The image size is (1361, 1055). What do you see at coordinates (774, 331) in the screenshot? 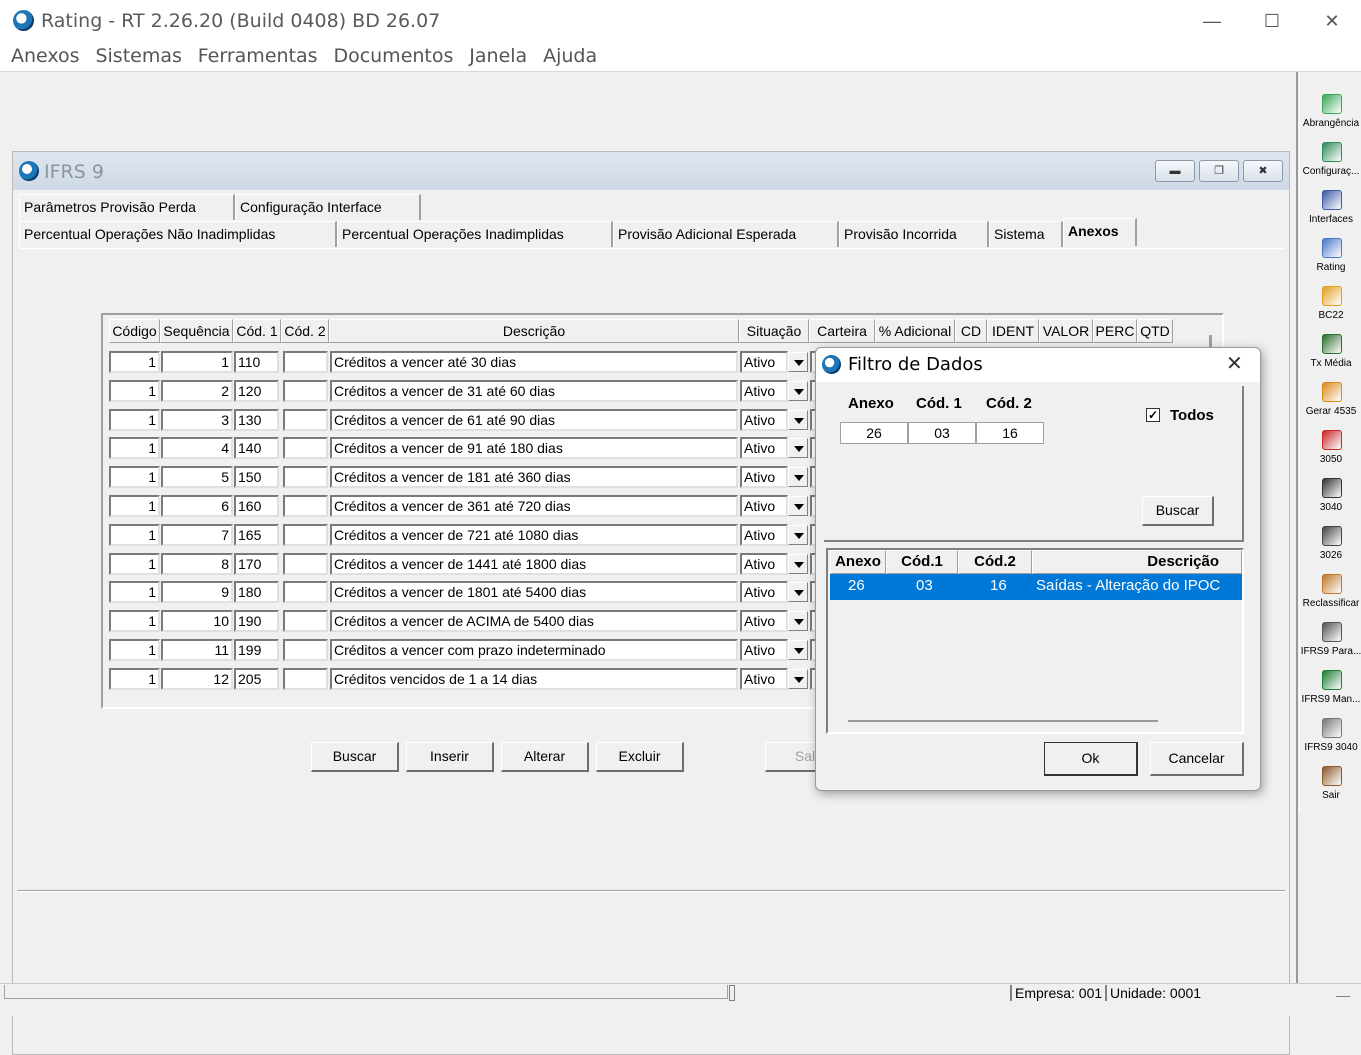
I see `col-header-situacao: Situação` at bounding box center [774, 331].